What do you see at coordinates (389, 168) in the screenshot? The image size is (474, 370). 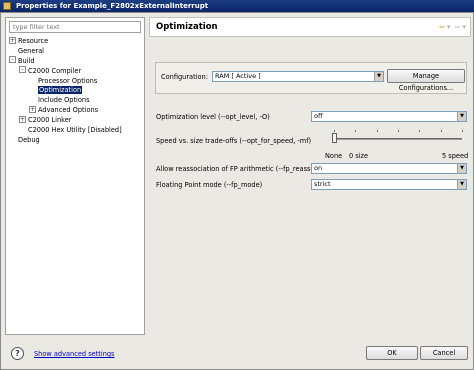 I see `fp-reassoc-select: on ▼` at bounding box center [389, 168].